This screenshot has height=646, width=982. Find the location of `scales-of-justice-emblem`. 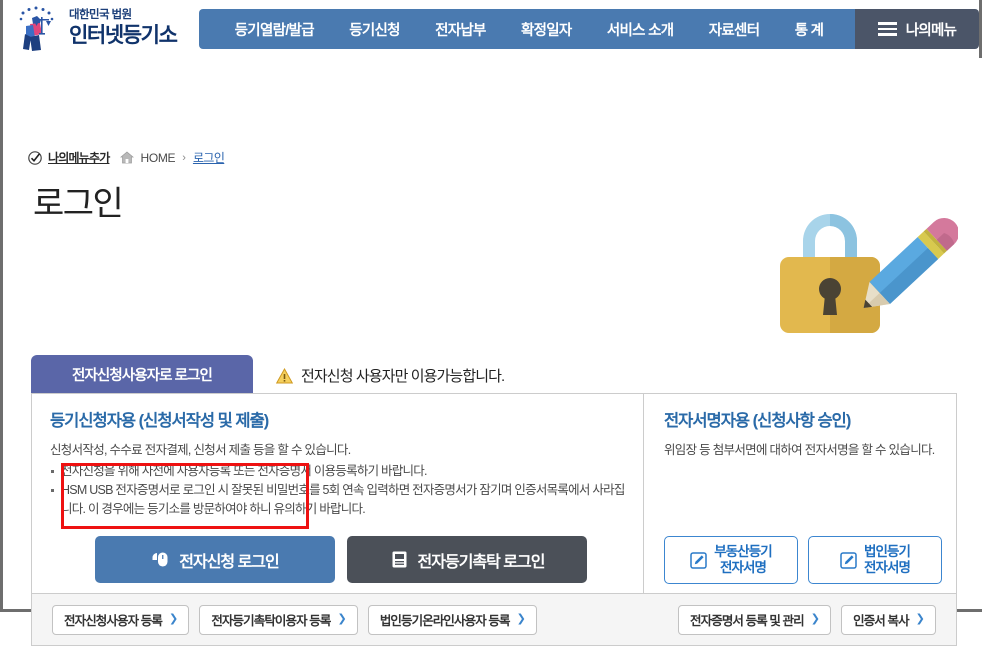

scales-of-justice-emblem is located at coordinates (36, 28).